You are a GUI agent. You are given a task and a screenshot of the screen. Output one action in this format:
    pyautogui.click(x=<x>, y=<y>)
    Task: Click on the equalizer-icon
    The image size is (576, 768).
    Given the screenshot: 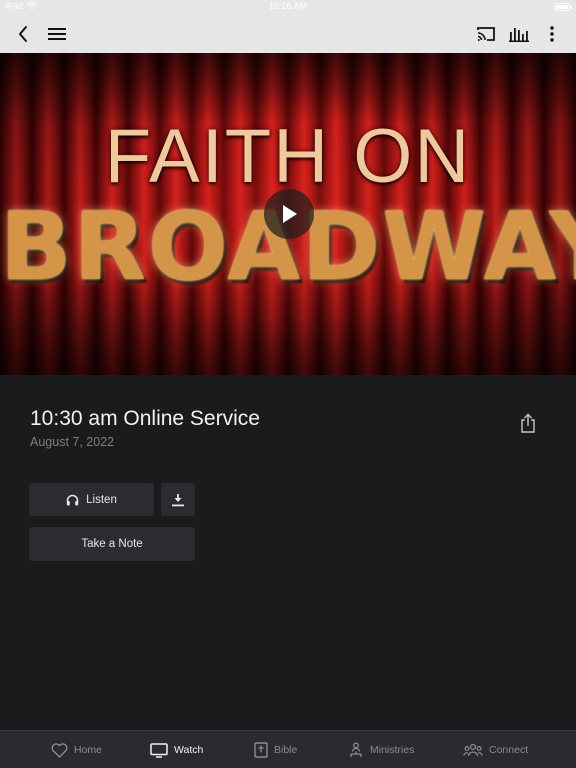 What is the action you would take?
    pyautogui.click(x=519, y=34)
    